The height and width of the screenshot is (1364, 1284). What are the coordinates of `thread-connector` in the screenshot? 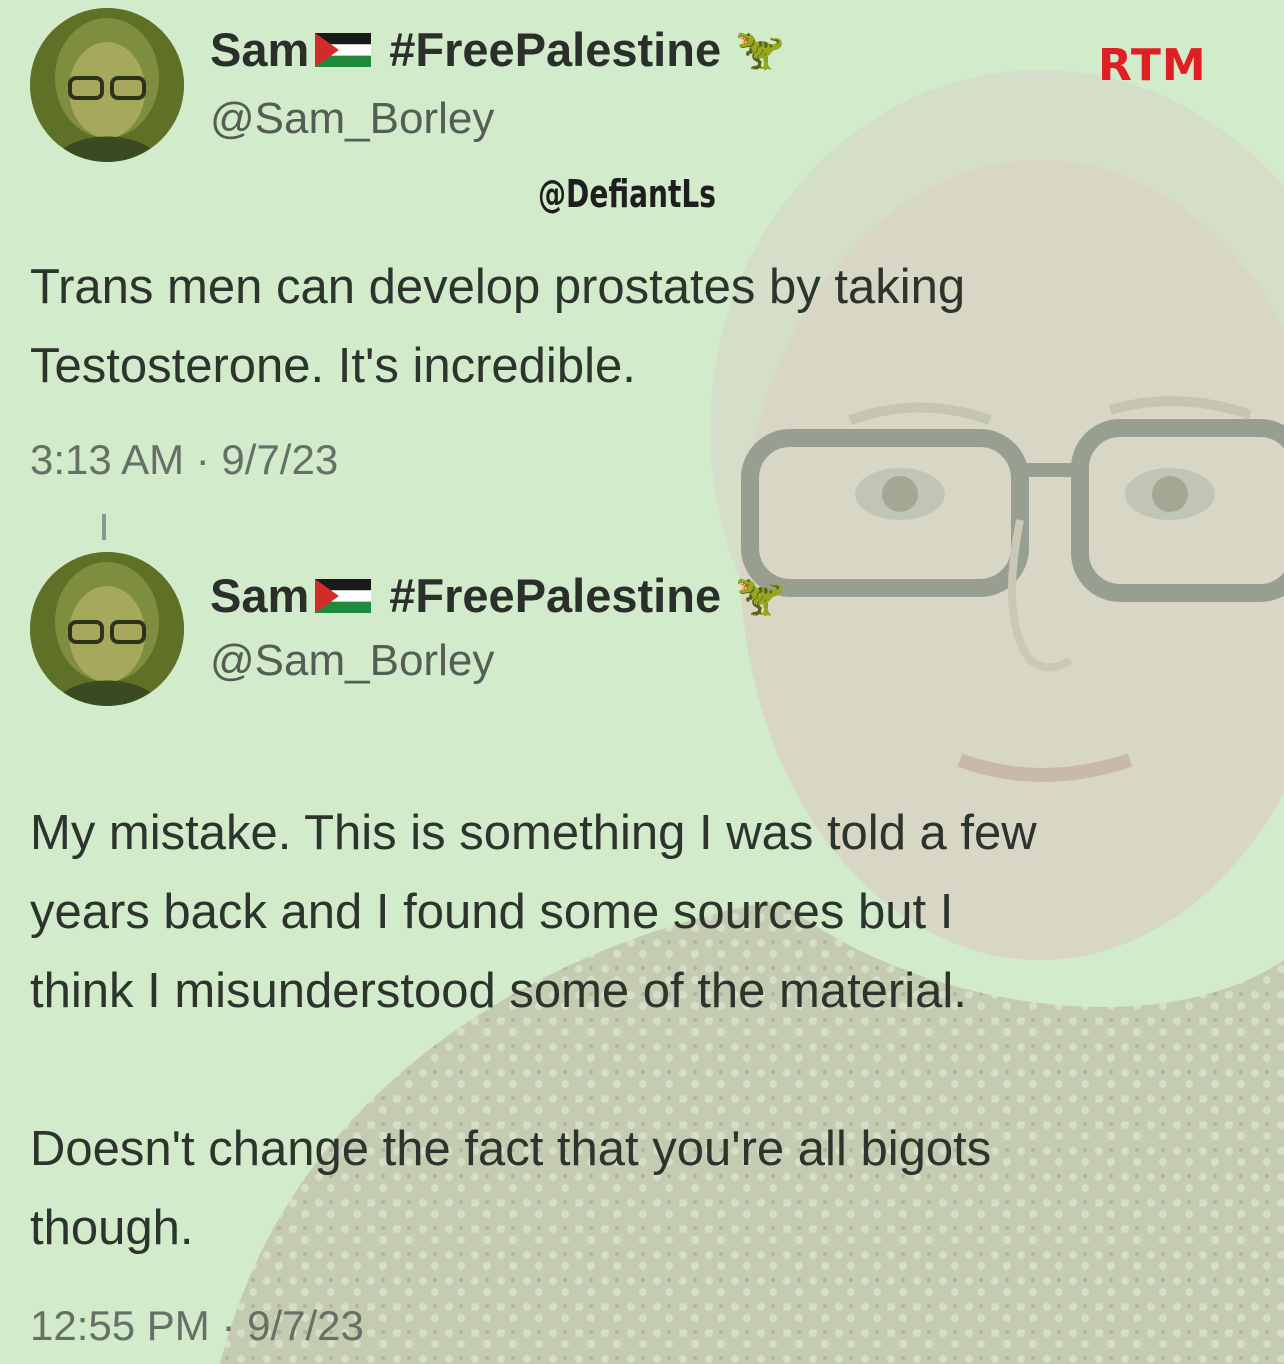 It's located at (104, 527).